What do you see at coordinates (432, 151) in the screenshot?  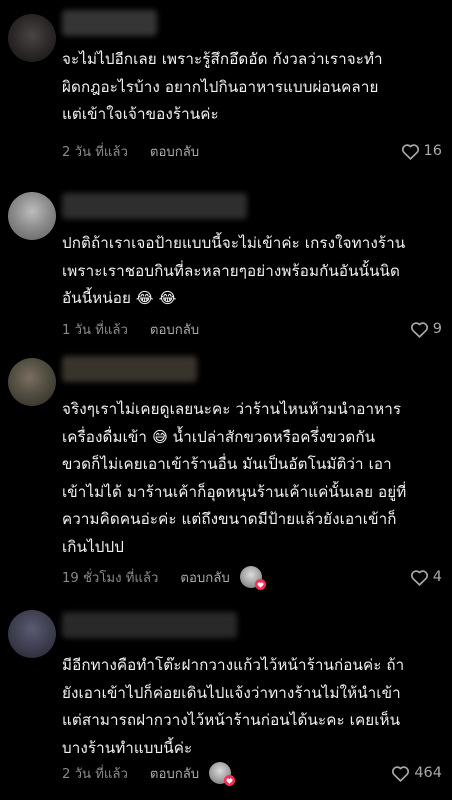 I see `like-count: 16` at bounding box center [432, 151].